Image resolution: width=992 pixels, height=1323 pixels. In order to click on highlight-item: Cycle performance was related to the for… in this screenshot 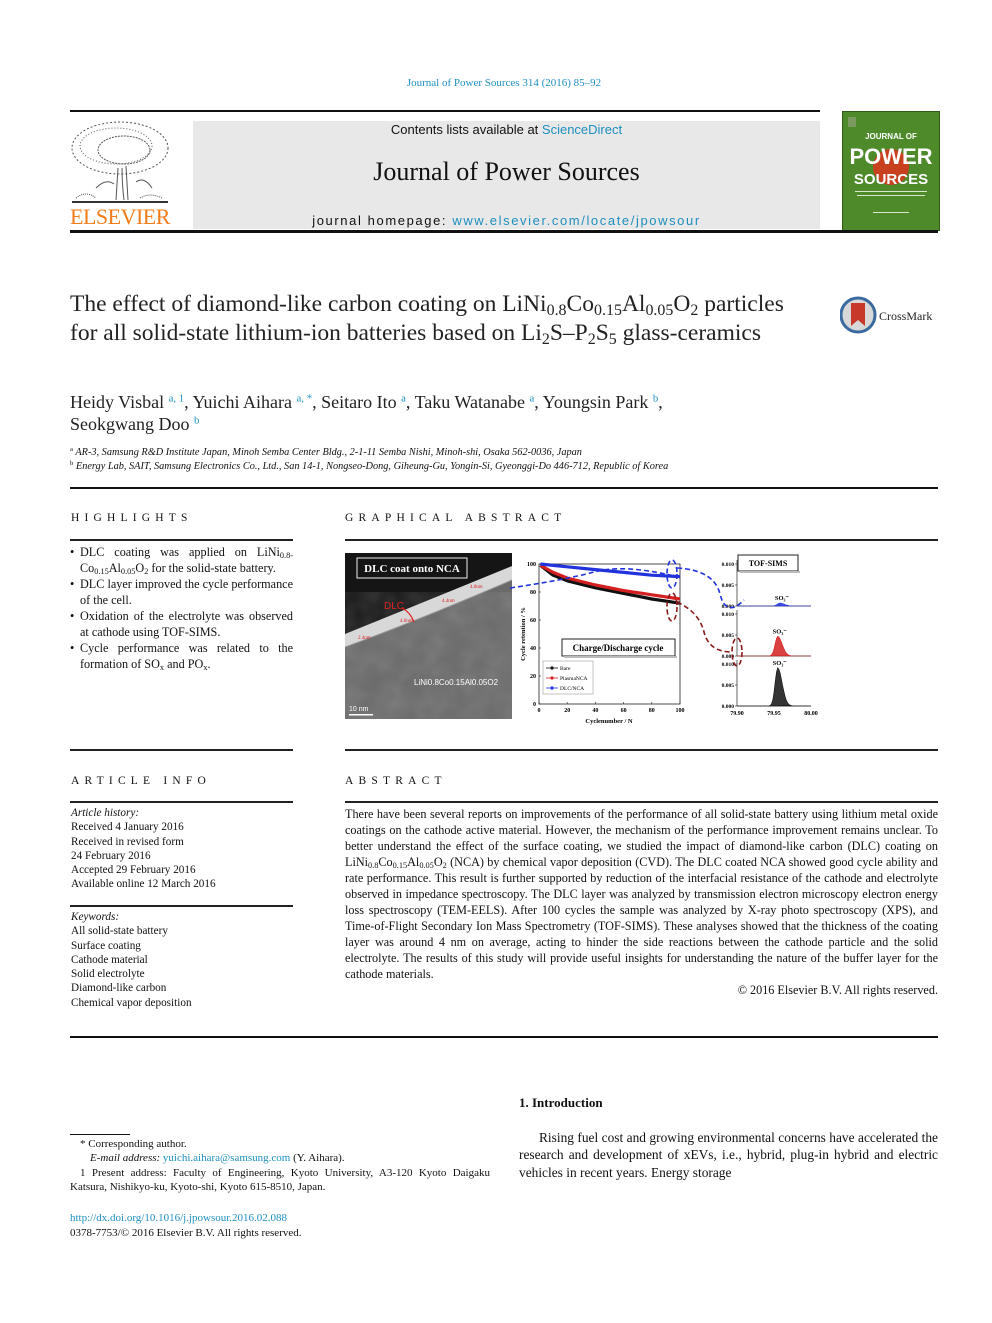, I will do `click(181, 656)`.